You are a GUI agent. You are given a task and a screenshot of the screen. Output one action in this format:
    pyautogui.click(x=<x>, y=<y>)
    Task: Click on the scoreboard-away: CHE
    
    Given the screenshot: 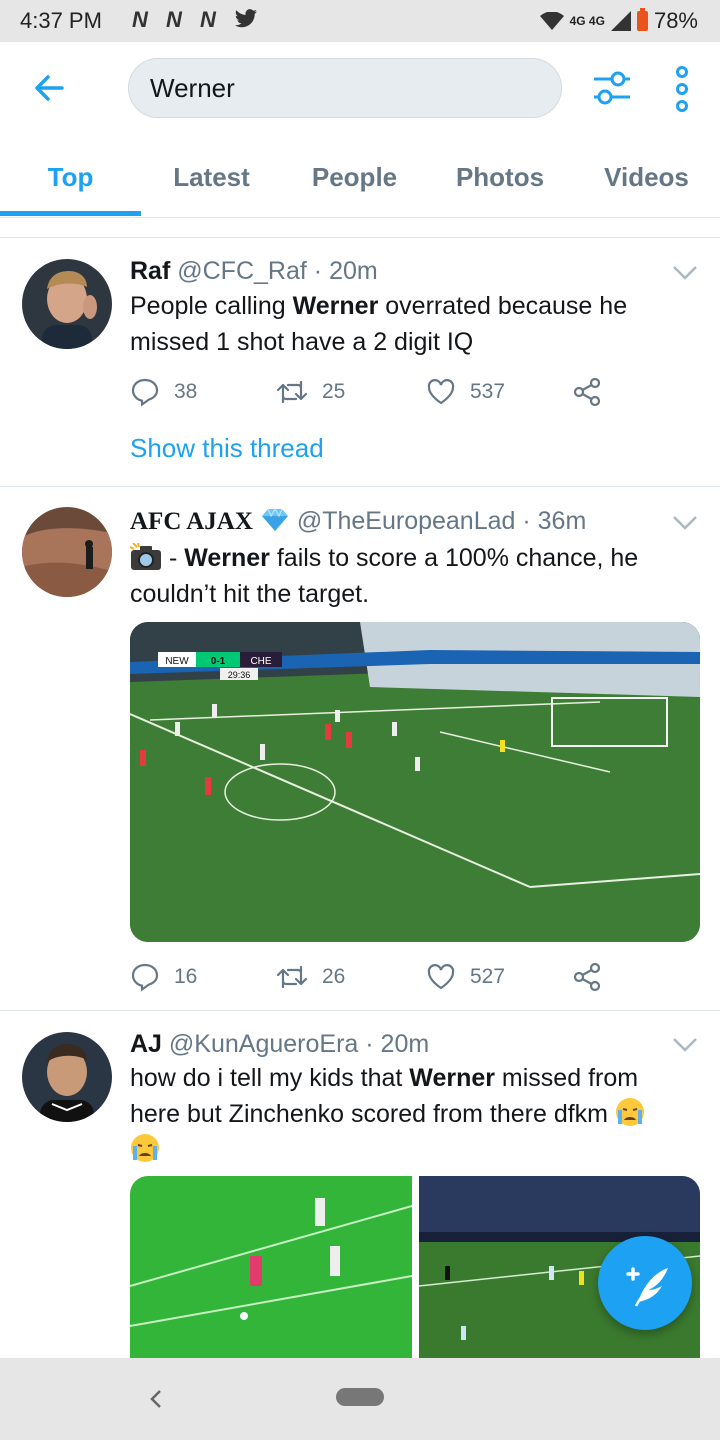 What is the action you would take?
    pyautogui.click(x=260, y=661)
    